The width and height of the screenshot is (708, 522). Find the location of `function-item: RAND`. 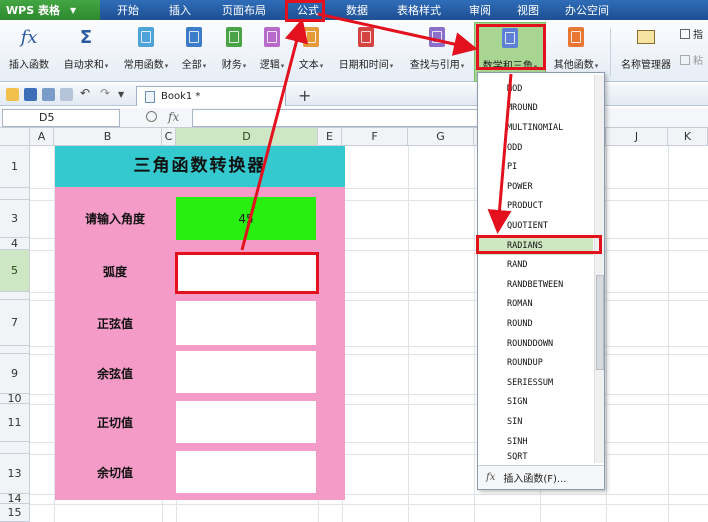

function-item: RAND is located at coordinates (536, 265).